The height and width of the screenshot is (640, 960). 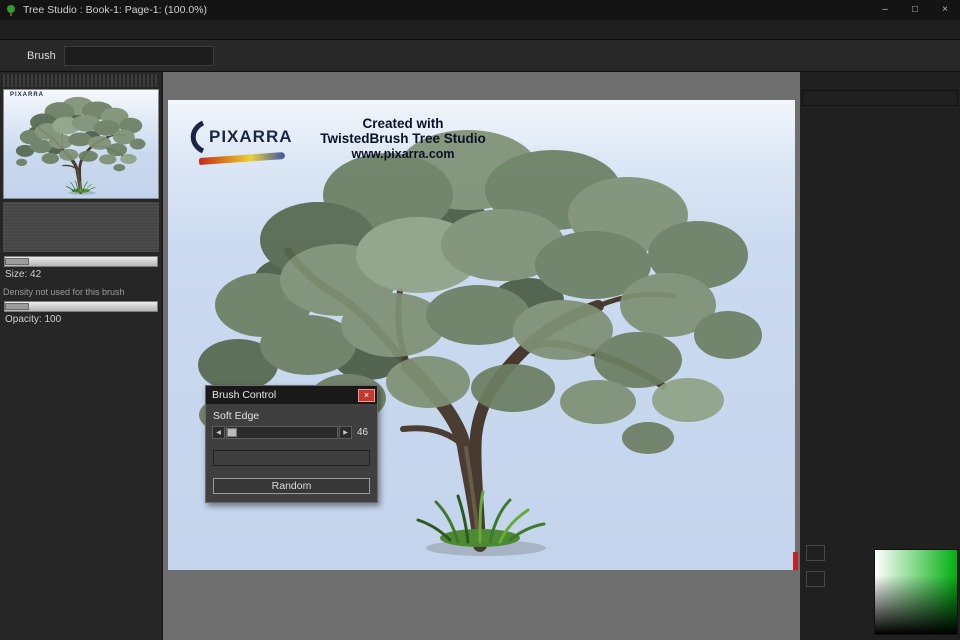 I want to click on size-slider-handle, so click(x=17, y=261).